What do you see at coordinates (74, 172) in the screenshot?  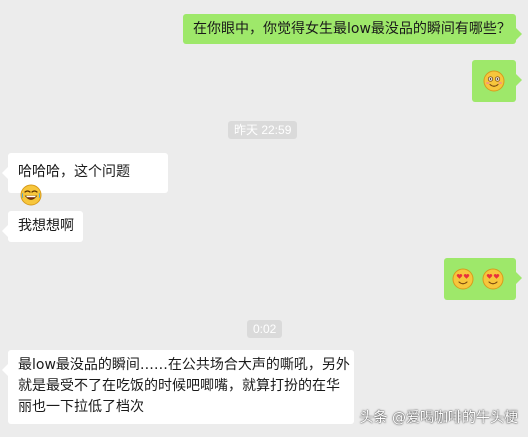 I see `message-text: 哈哈哈，这个问题` at bounding box center [74, 172].